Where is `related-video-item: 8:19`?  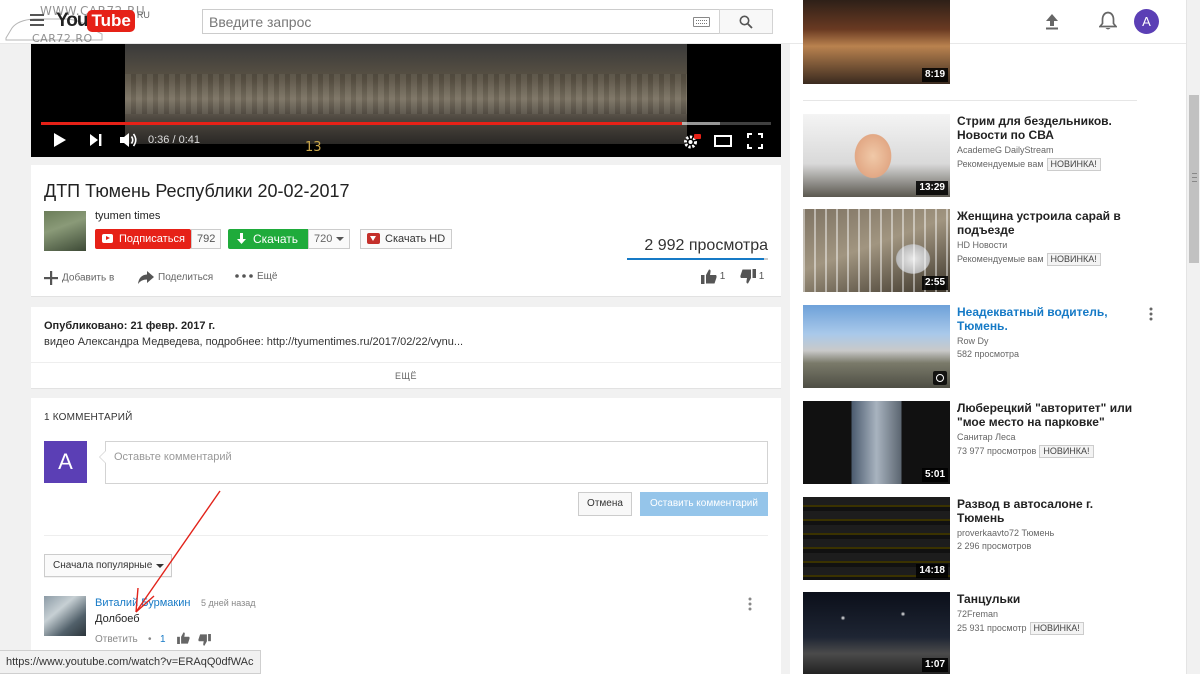 related-video-item: 8:19 is located at coordinates (988, 42).